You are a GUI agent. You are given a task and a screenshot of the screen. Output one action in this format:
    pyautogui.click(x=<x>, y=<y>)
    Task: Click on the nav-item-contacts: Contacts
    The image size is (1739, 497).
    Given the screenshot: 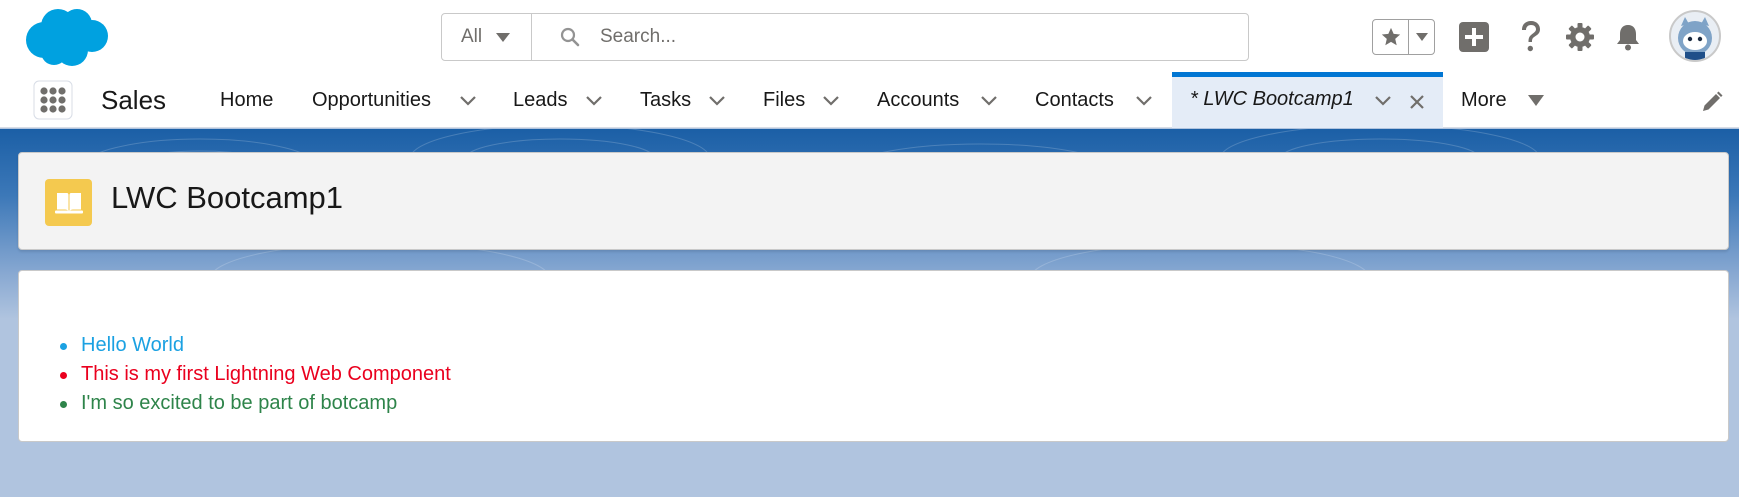 What is the action you would take?
    pyautogui.click(x=1074, y=100)
    